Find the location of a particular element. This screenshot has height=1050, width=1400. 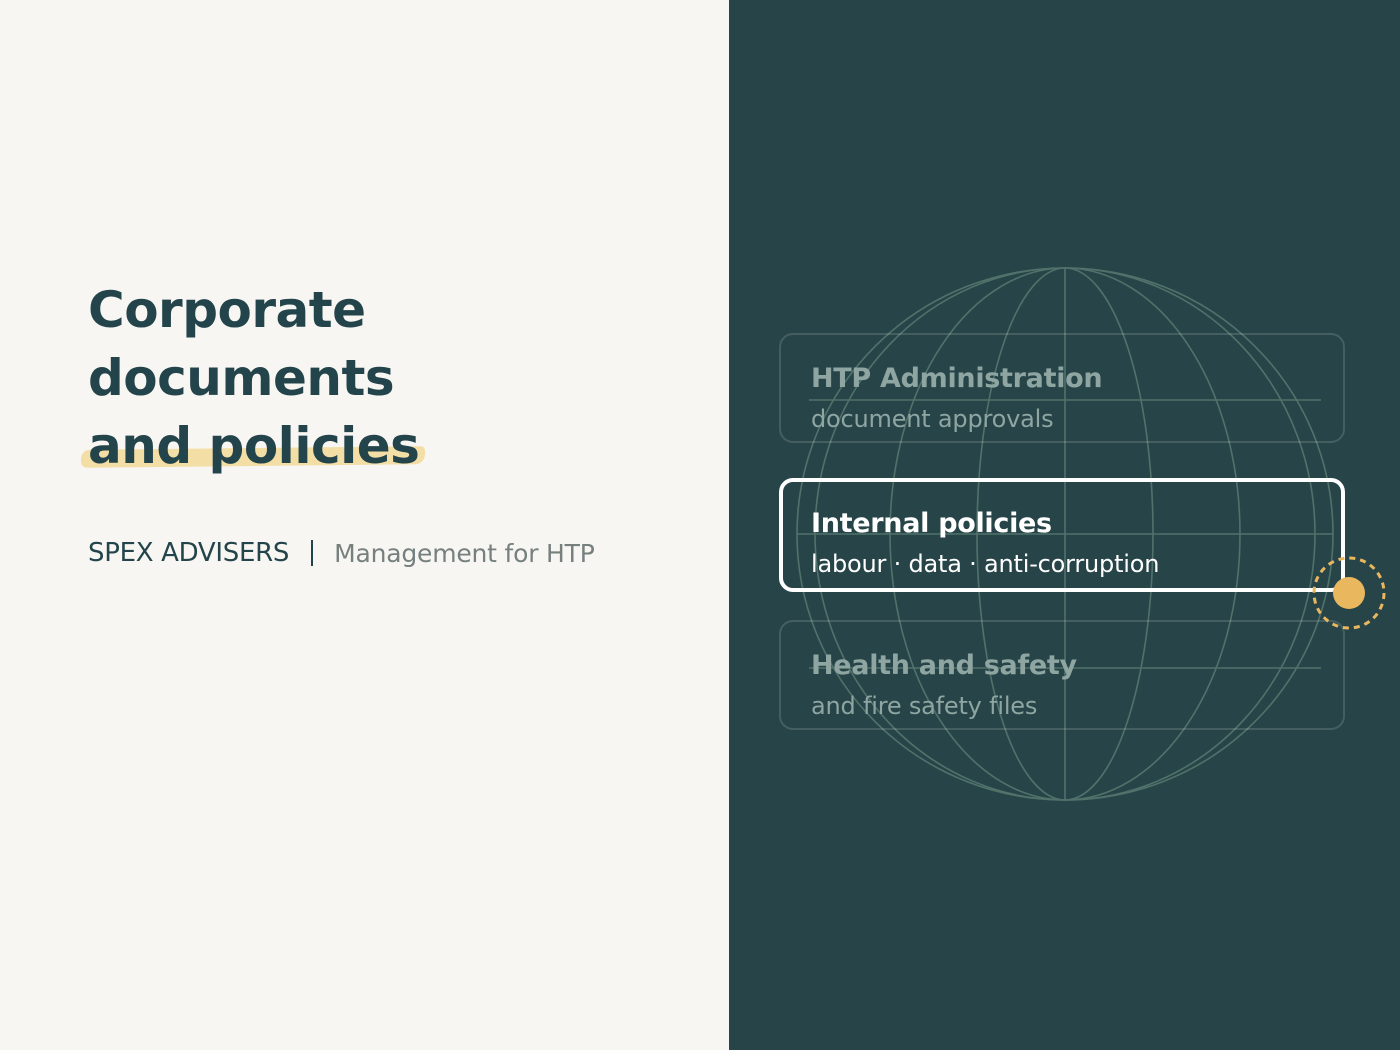

card-htp-administration: HTP Administration document approvals is located at coordinates (1062, 388).